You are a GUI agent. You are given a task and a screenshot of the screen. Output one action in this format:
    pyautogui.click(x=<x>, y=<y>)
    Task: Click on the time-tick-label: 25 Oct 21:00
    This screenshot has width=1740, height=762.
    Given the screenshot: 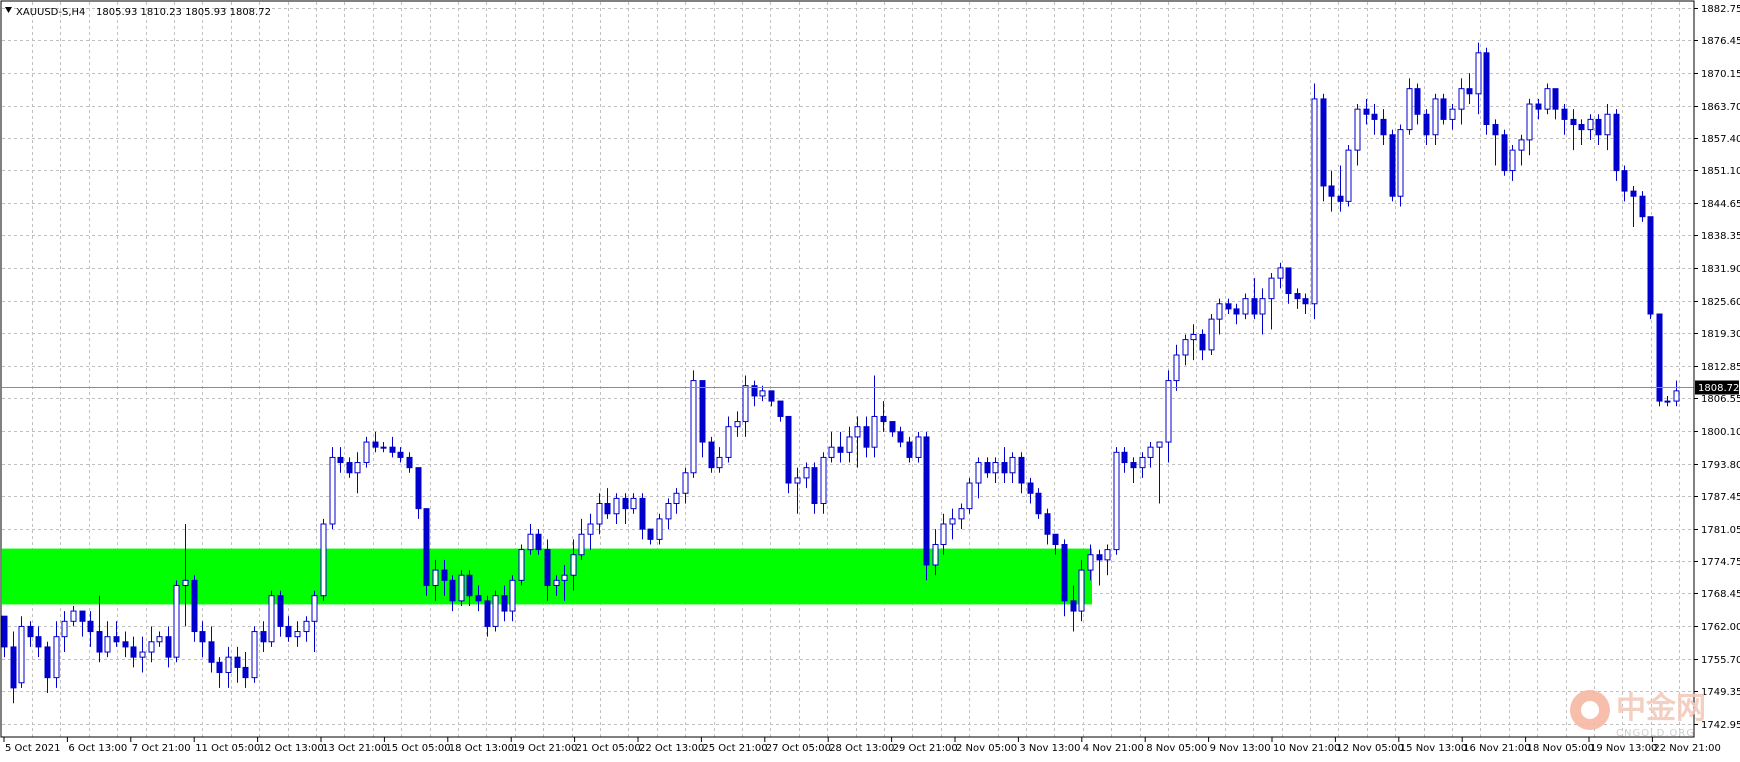 What is the action you would take?
    pyautogui.click(x=734, y=748)
    